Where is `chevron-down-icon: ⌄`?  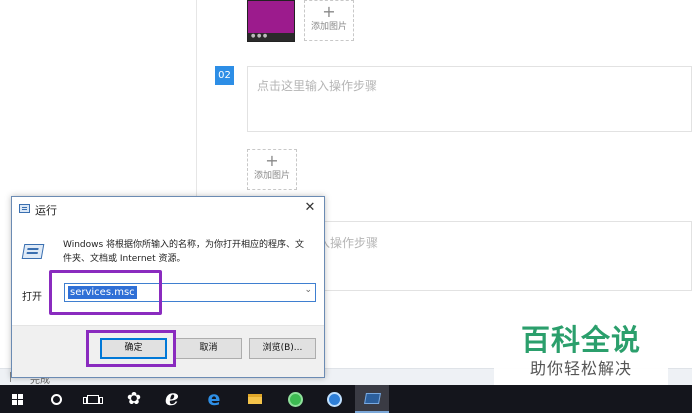 chevron-down-icon: ⌄ is located at coordinates (308, 290).